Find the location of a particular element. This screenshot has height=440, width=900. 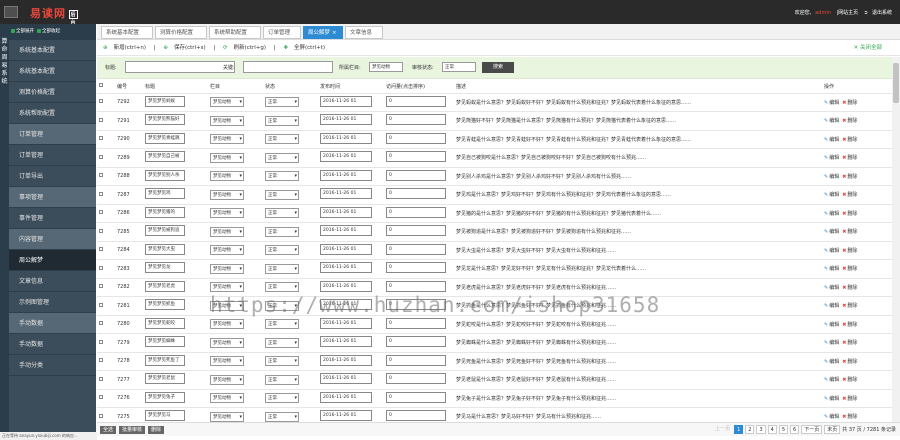

select-all-button: 全选 is located at coordinates (108, 430).